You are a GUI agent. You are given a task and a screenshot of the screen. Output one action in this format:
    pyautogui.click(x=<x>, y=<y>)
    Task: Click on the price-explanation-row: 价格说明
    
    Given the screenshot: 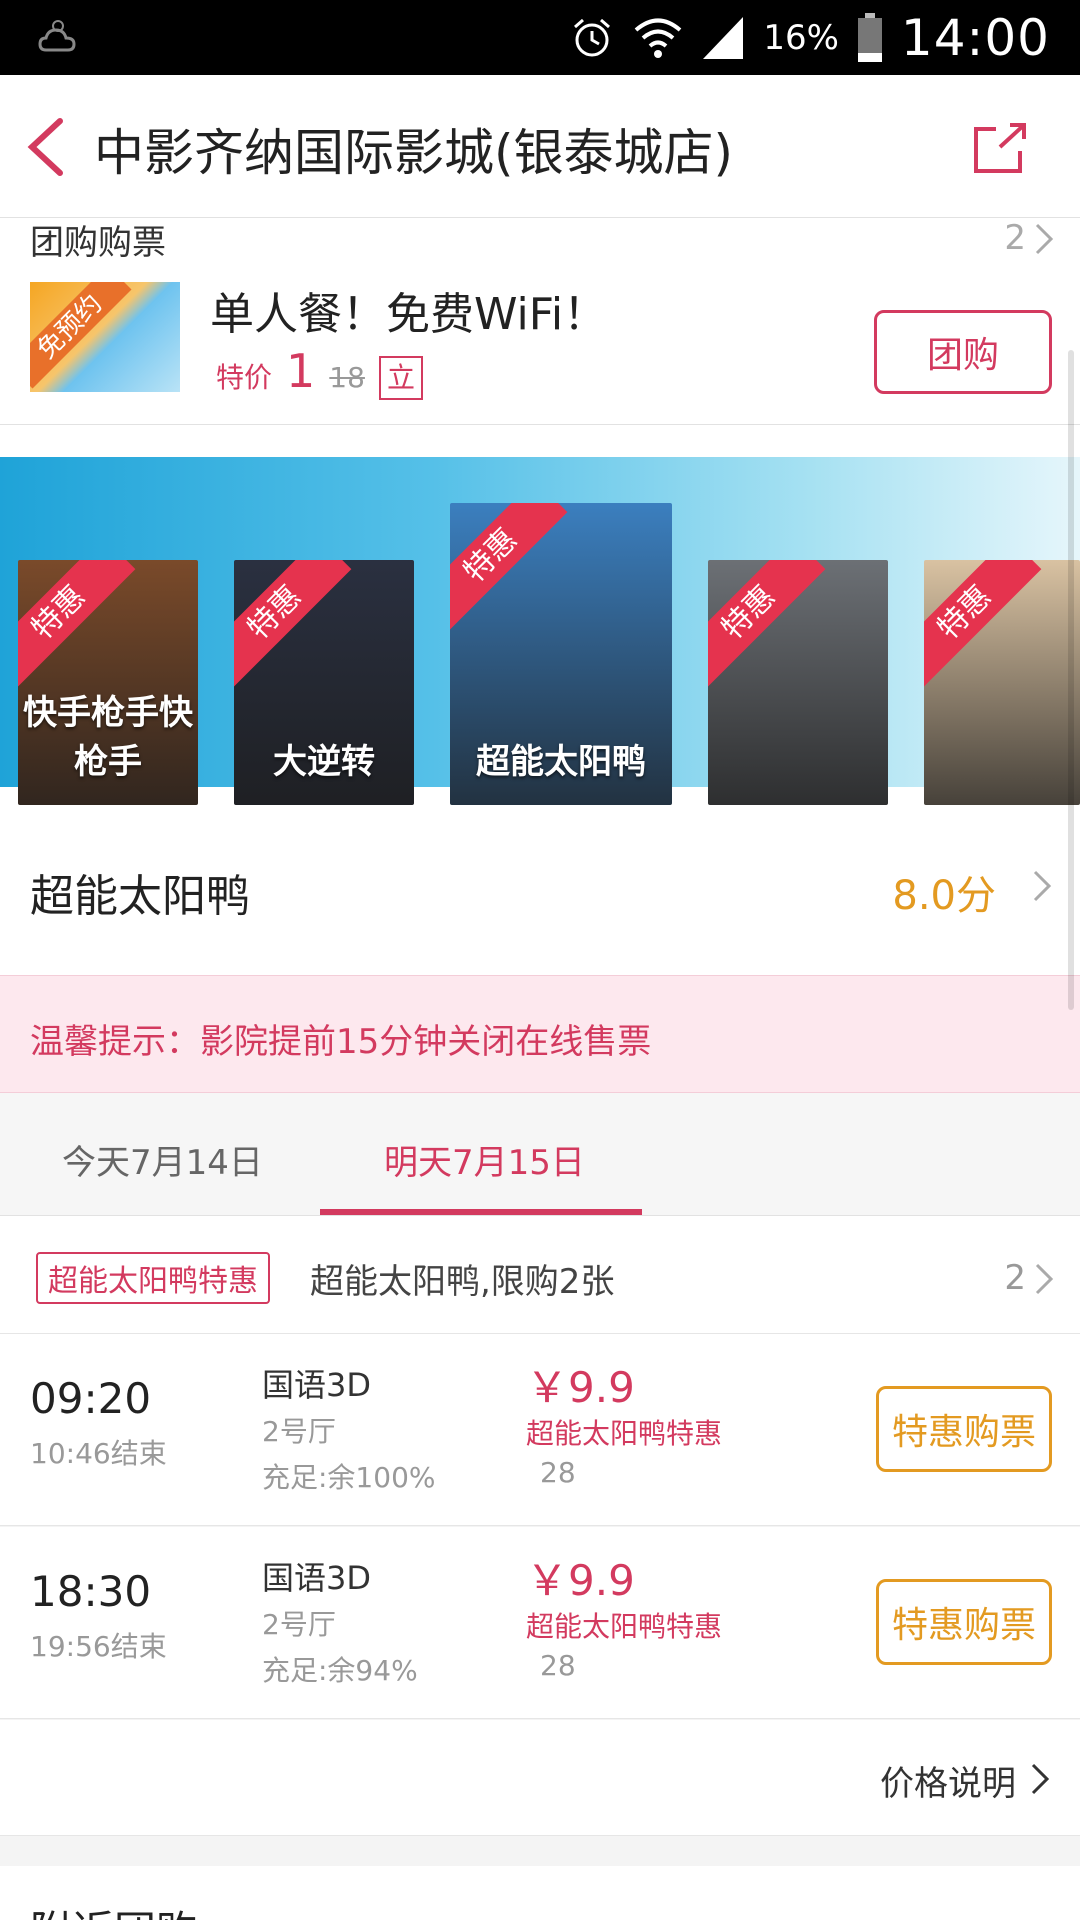 What is the action you would take?
    pyautogui.click(x=540, y=1778)
    